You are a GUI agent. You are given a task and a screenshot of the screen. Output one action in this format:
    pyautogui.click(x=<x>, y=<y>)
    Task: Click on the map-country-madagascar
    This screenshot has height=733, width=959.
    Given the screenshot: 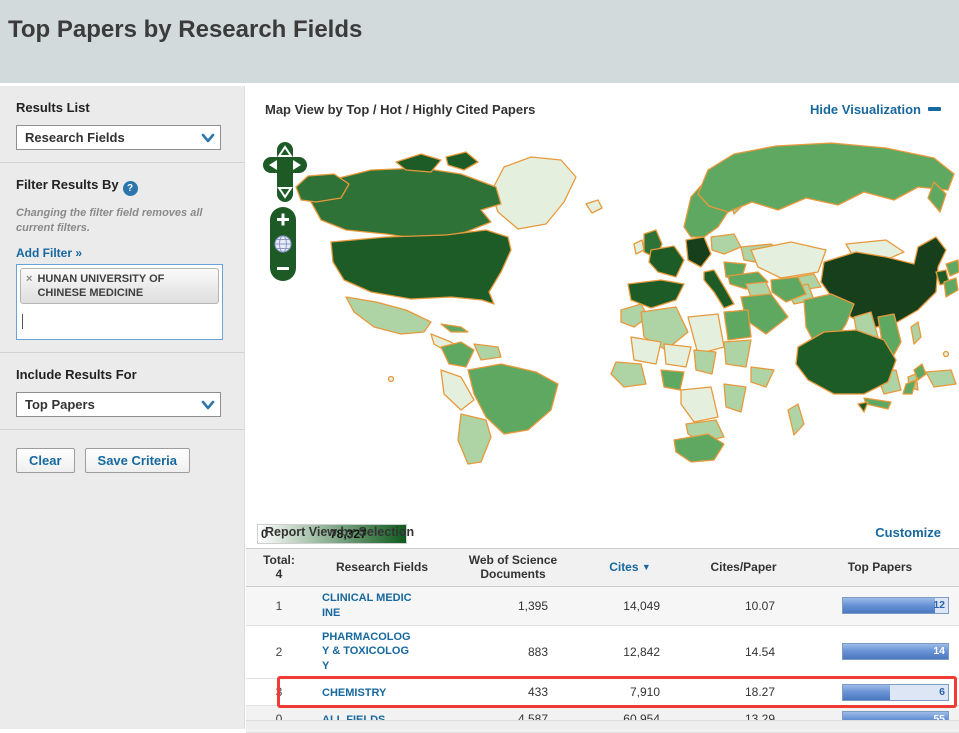 What is the action you would take?
    pyautogui.click(x=796, y=419)
    